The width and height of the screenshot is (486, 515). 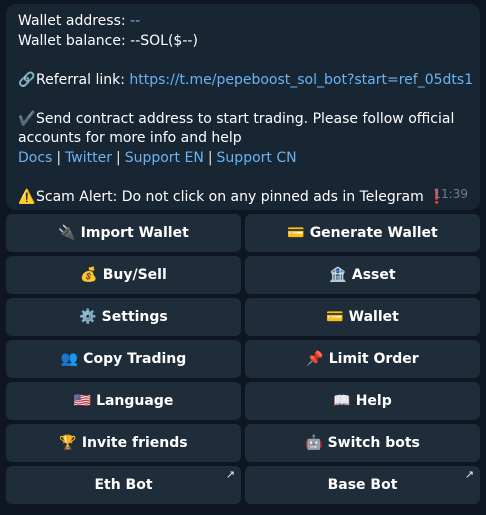 I want to click on robot-icon: 🤖, so click(x=314, y=443).